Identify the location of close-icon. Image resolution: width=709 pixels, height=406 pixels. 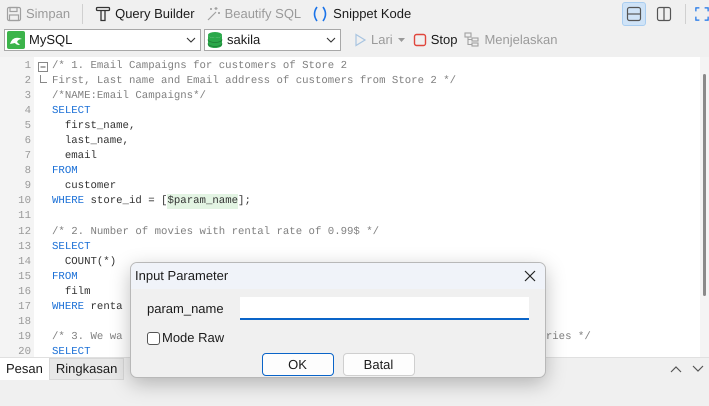
(530, 276).